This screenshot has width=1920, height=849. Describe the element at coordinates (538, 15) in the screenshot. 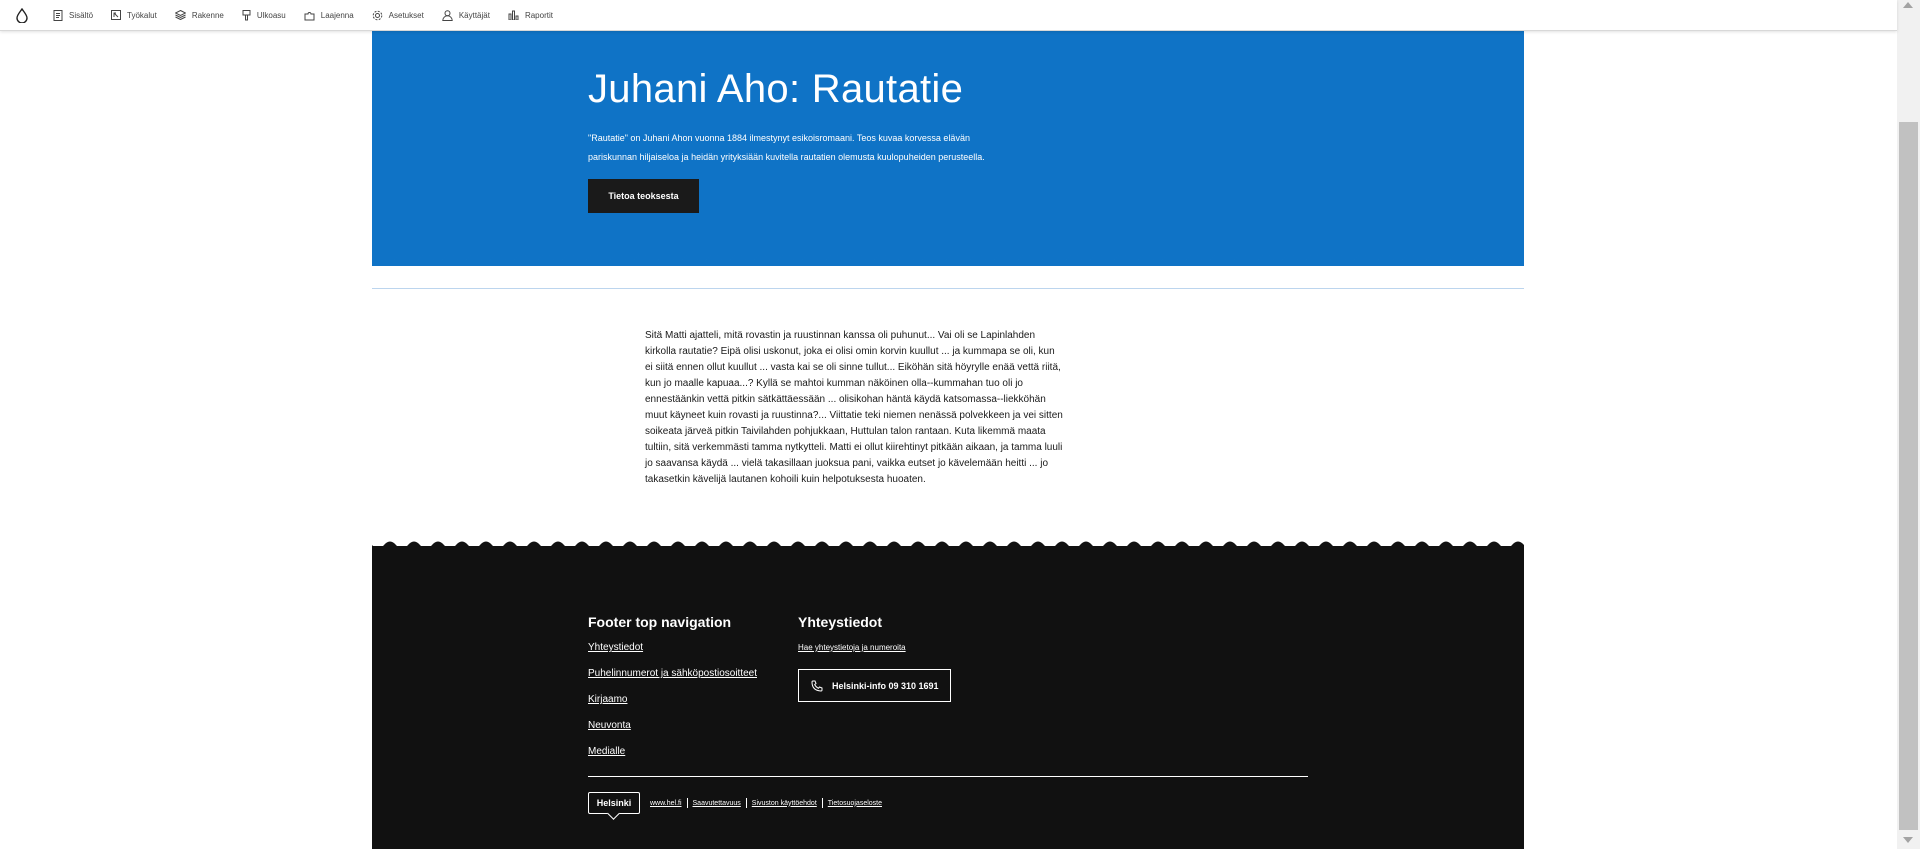

I see `toolbar-item-label: Raportit` at that location.